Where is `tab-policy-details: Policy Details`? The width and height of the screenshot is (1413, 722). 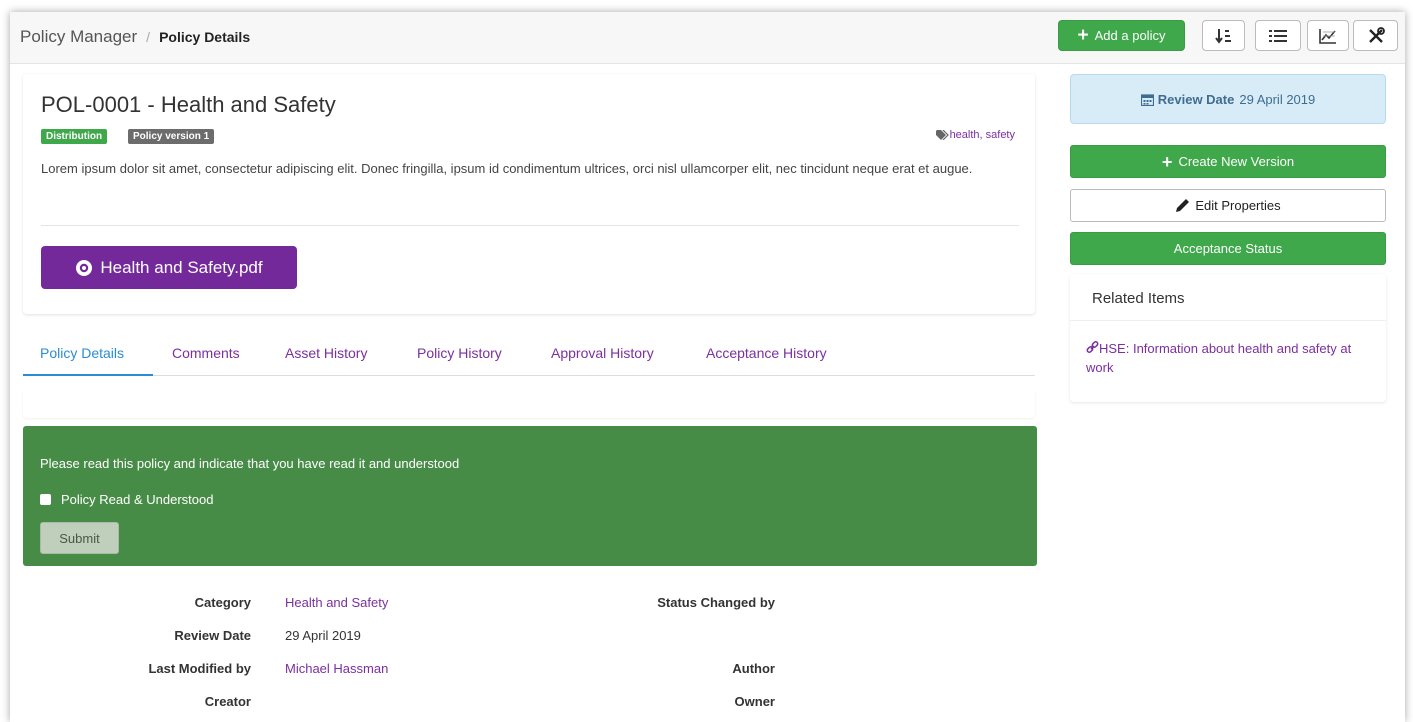
tab-policy-details: Policy Details is located at coordinates (82, 353).